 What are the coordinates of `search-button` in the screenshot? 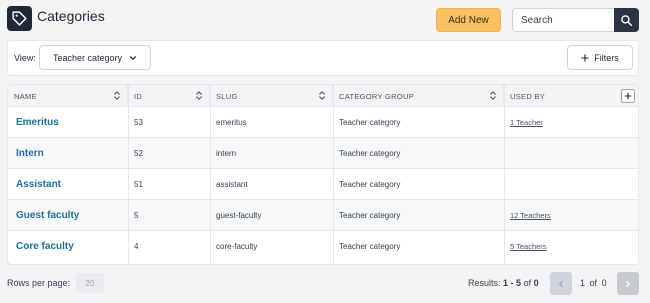 It's located at (626, 20).